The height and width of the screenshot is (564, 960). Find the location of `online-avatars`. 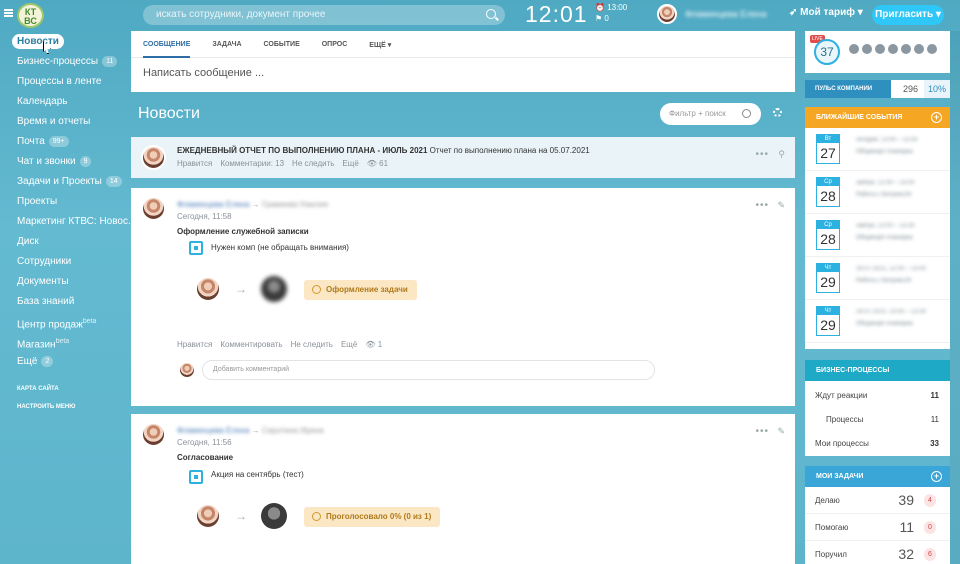

online-avatars is located at coordinates (893, 49).